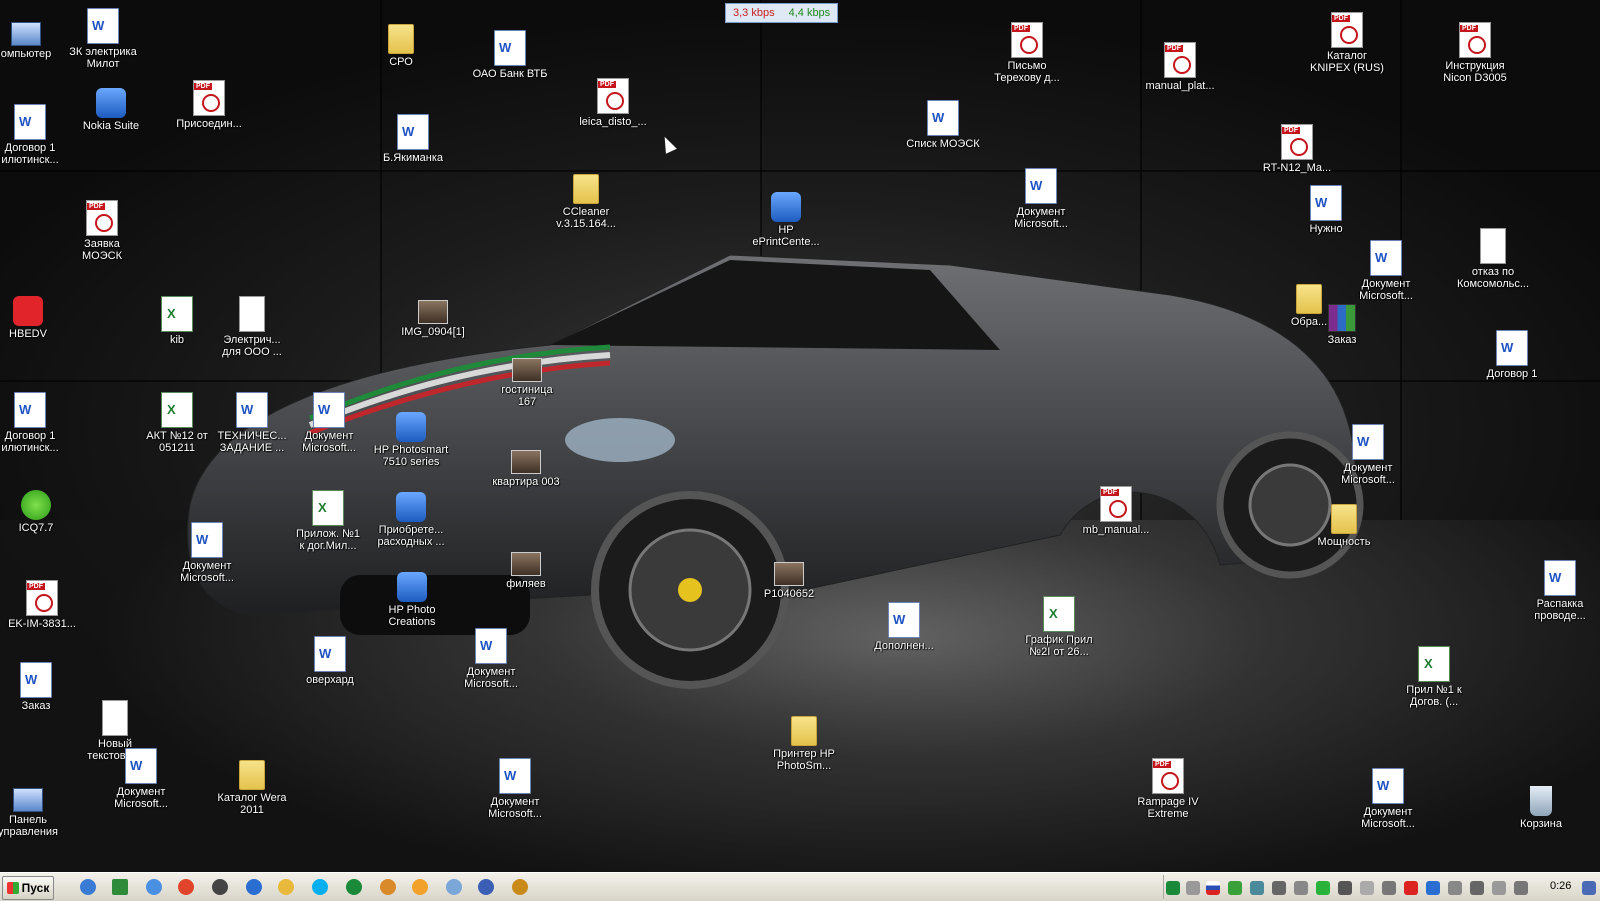 This screenshot has width=1600, height=901. I want to click on desktop-icon-archive: Заказ, so click(1342, 325).